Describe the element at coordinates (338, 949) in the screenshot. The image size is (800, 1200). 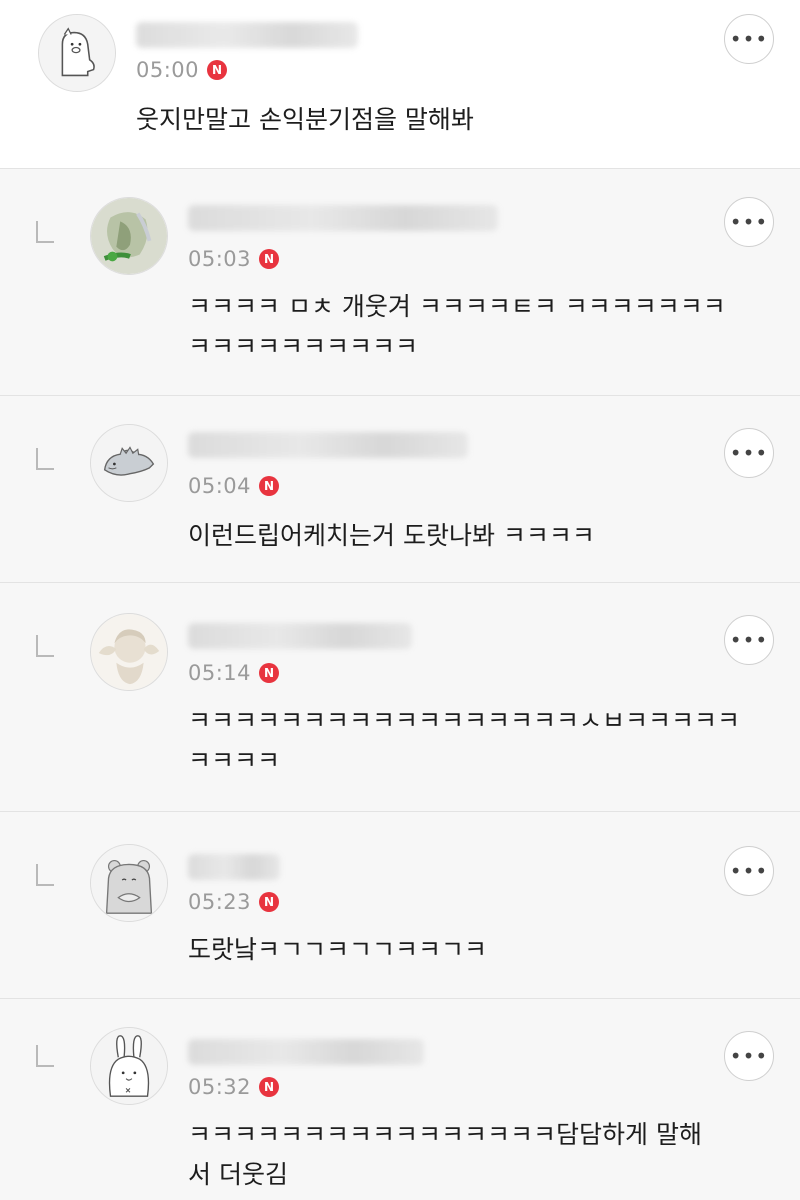
I see `comment-text: 도랏낰ㅋㄱㄱㅋㄱㄱㅋㅋㄱㅋ` at that location.